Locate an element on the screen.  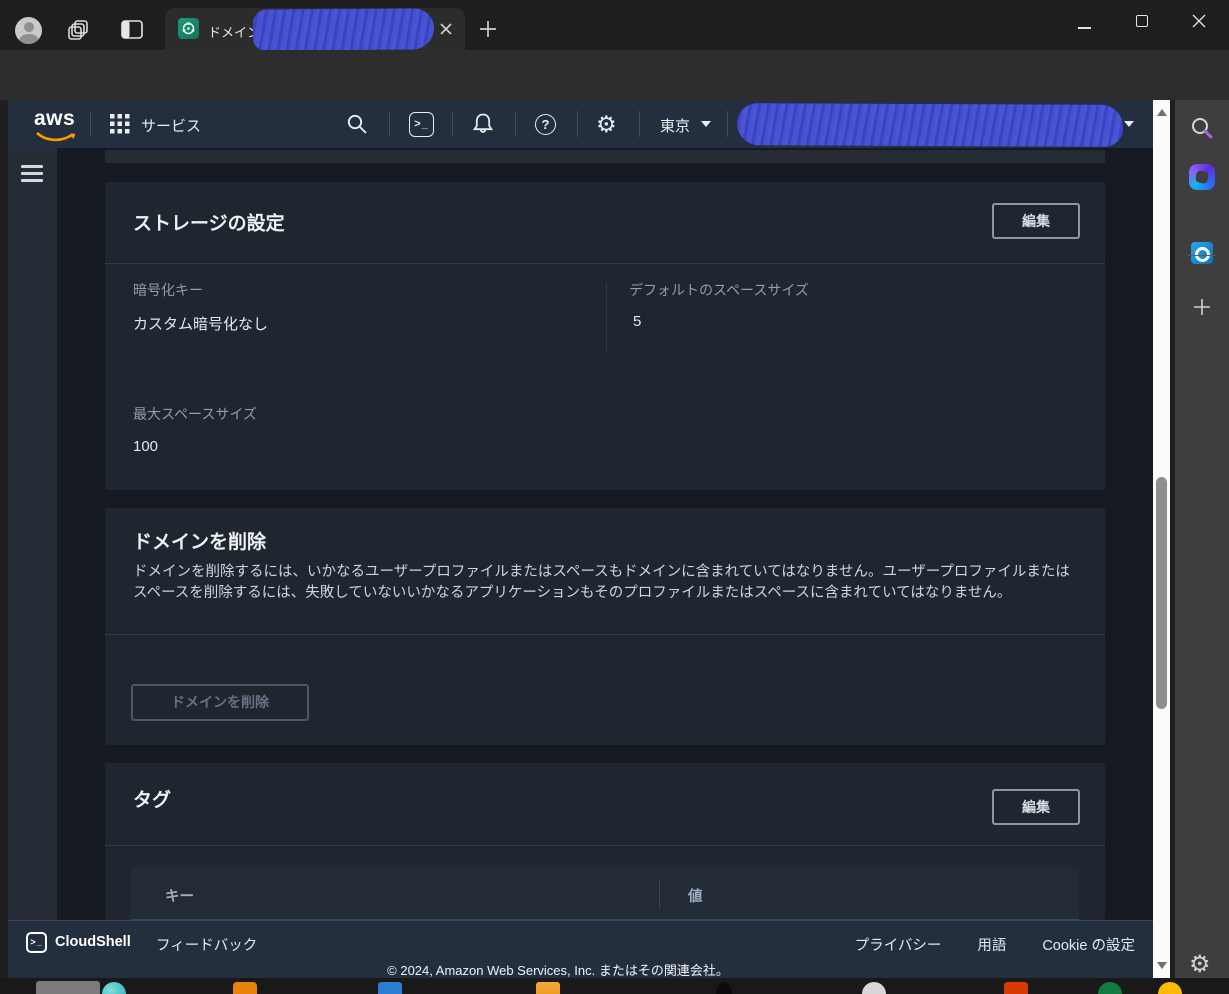
window-maximize-button is located at coordinates (1142, 21).